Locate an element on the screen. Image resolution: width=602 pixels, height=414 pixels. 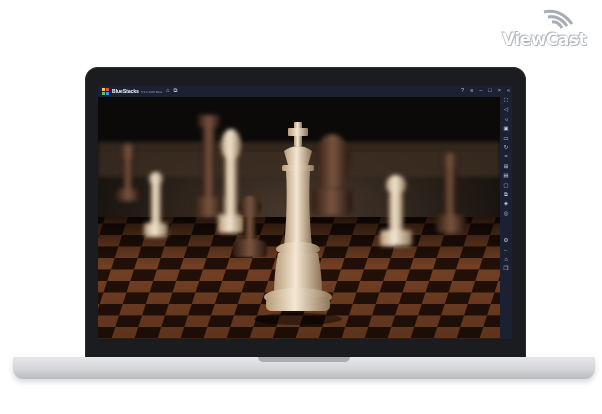
layers-icon: ◈ is located at coordinates (506, 204).